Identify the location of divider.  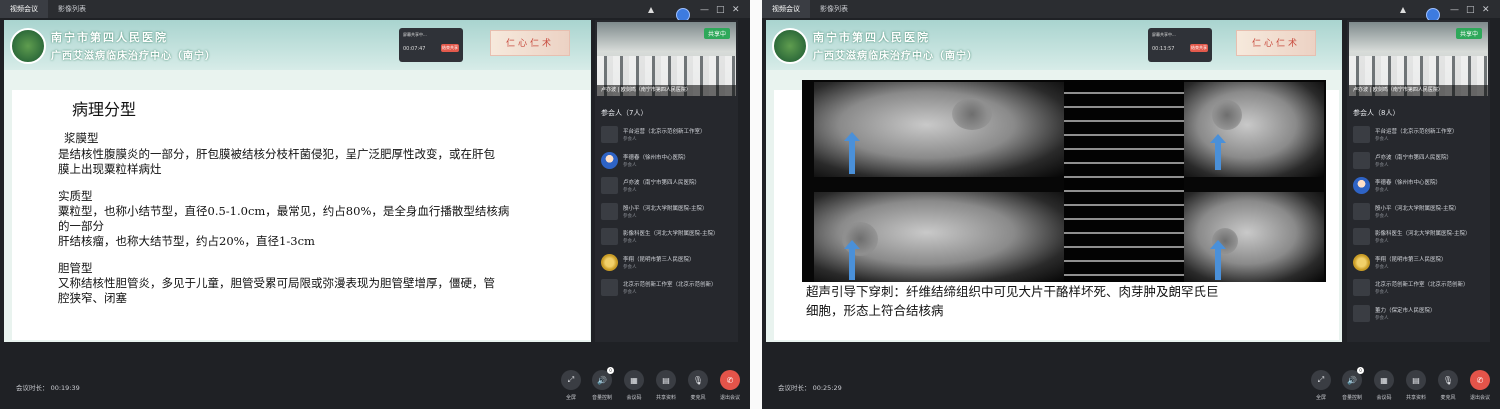
(756, 204).